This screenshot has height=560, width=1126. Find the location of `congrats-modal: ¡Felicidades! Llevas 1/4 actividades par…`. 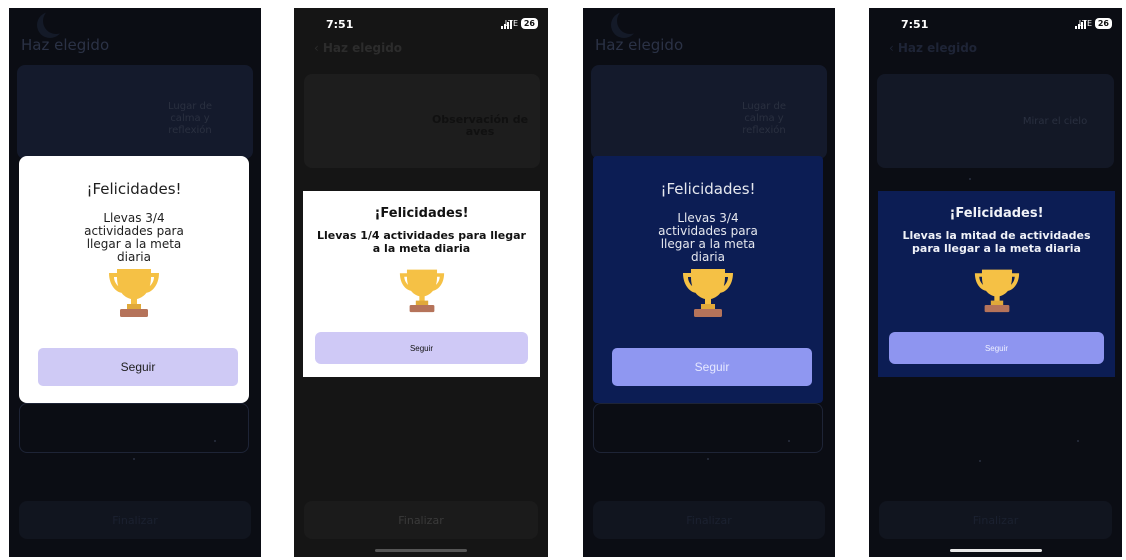

congrats-modal: ¡Felicidades! Llevas 1/4 actividades par… is located at coordinates (421, 284).